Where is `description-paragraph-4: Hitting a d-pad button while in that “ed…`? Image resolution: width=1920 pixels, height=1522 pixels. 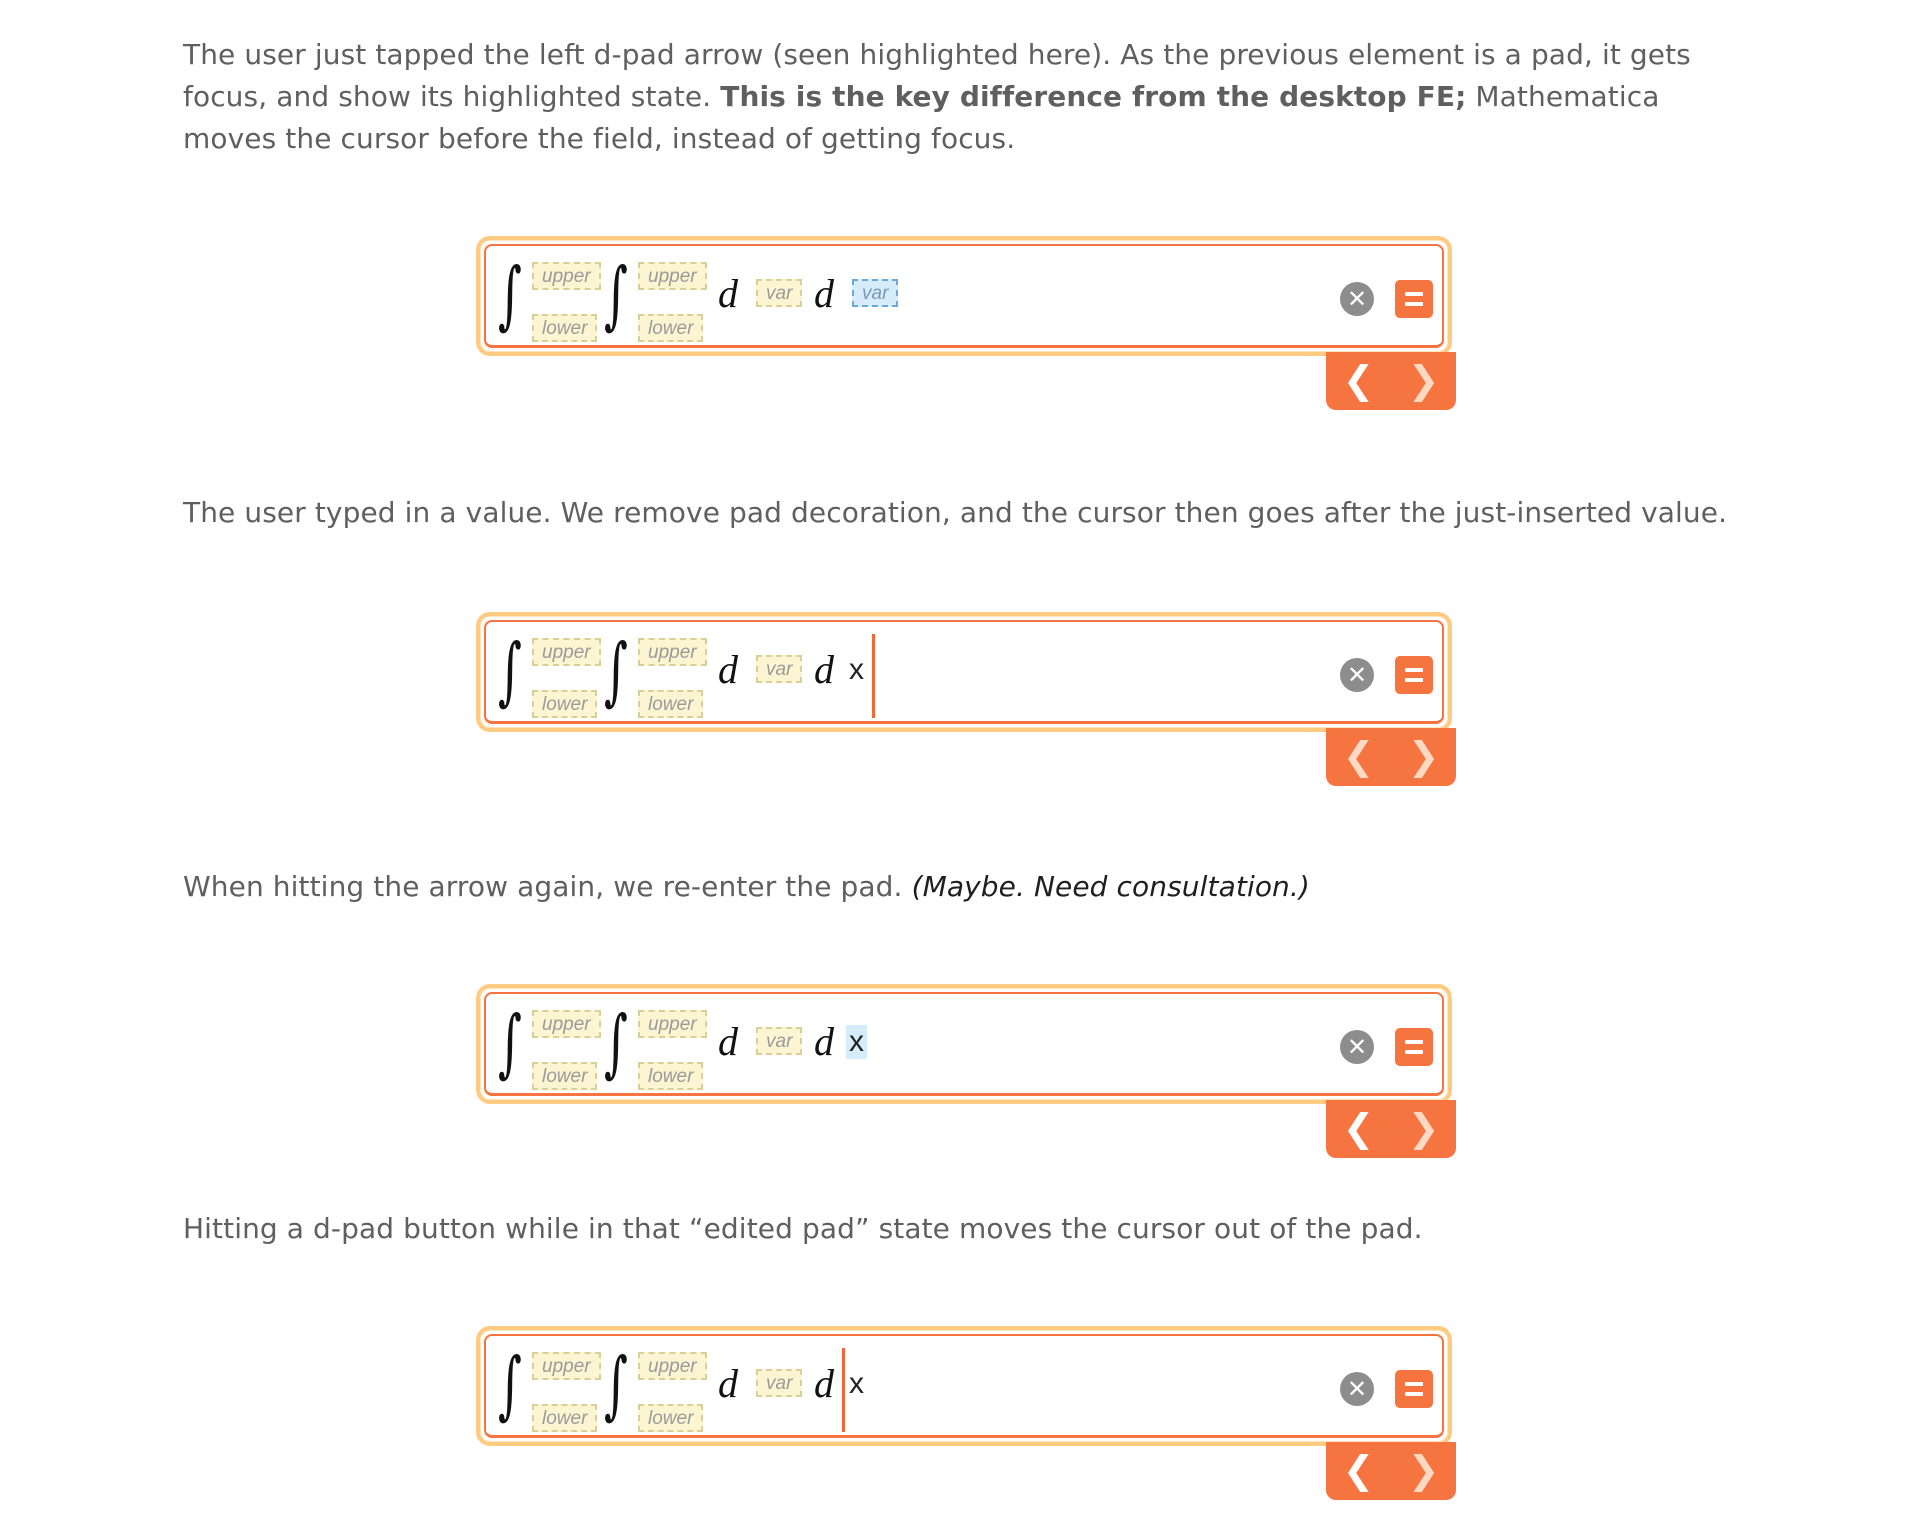 description-paragraph-4: Hitting a d-pad button while in that “ed… is located at coordinates (803, 1228).